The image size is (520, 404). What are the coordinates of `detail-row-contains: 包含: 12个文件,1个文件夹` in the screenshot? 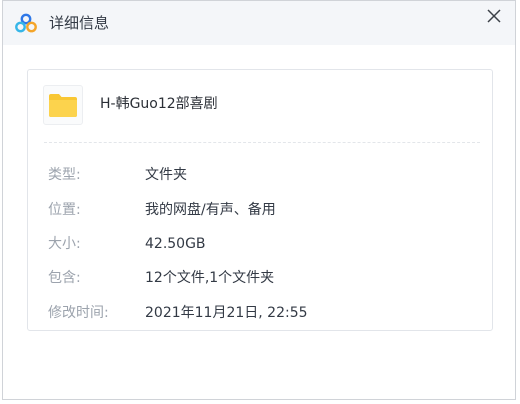 It's located at (263, 278).